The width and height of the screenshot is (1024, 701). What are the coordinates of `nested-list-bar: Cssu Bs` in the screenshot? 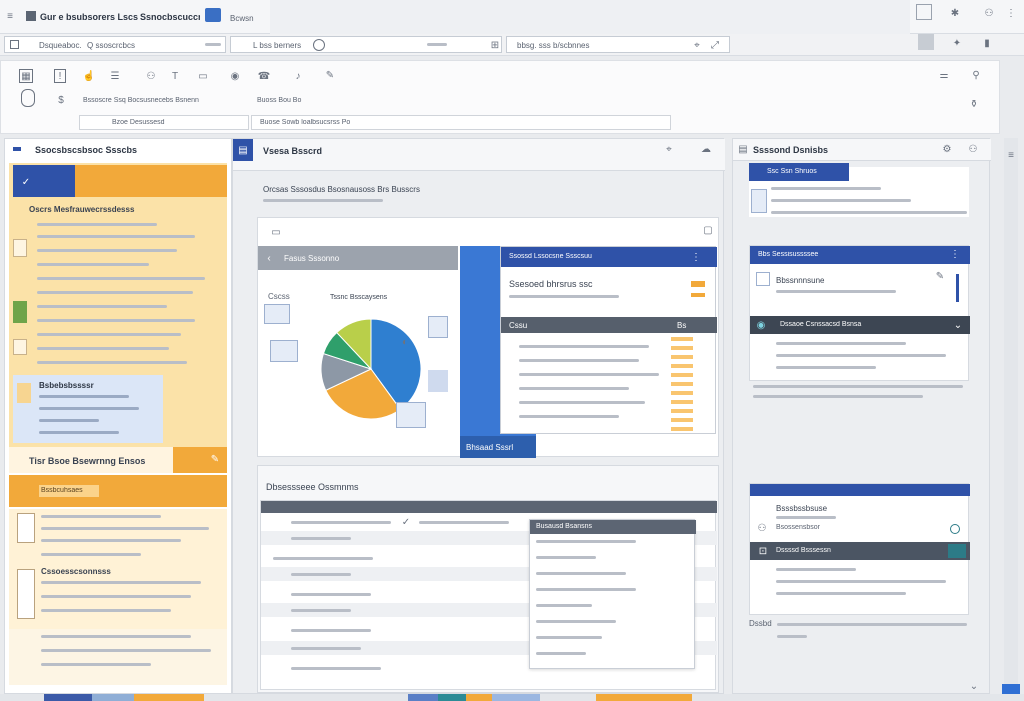 It's located at (609, 325).